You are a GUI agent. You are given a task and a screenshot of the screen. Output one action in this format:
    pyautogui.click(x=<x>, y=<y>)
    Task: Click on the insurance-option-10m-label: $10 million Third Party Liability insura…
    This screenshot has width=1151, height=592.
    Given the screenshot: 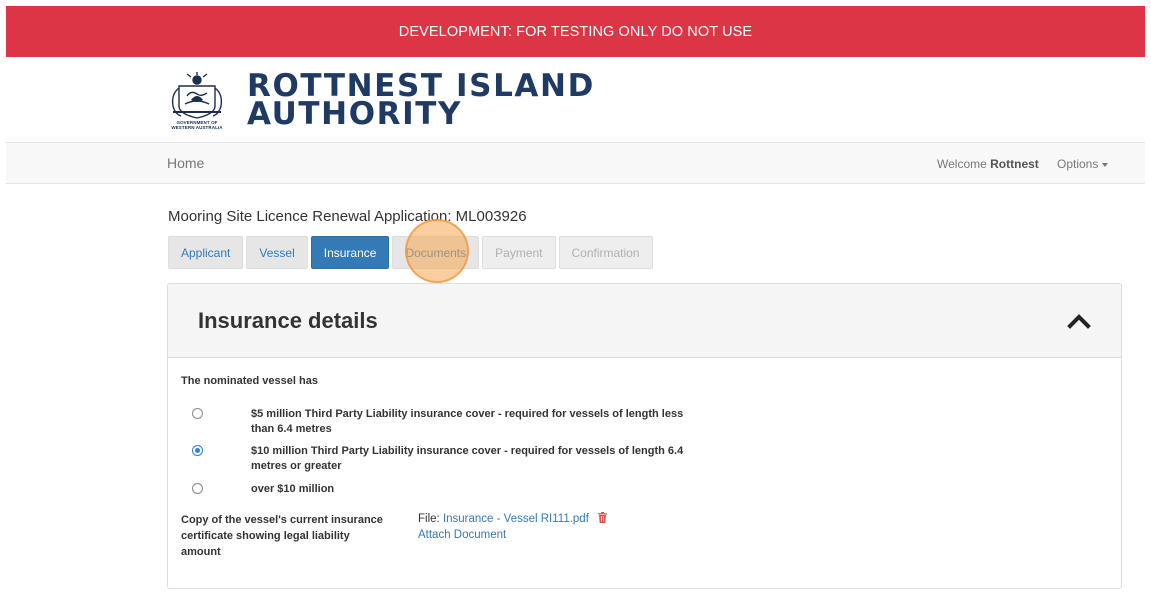 What is the action you would take?
    pyautogui.click(x=467, y=458)
    